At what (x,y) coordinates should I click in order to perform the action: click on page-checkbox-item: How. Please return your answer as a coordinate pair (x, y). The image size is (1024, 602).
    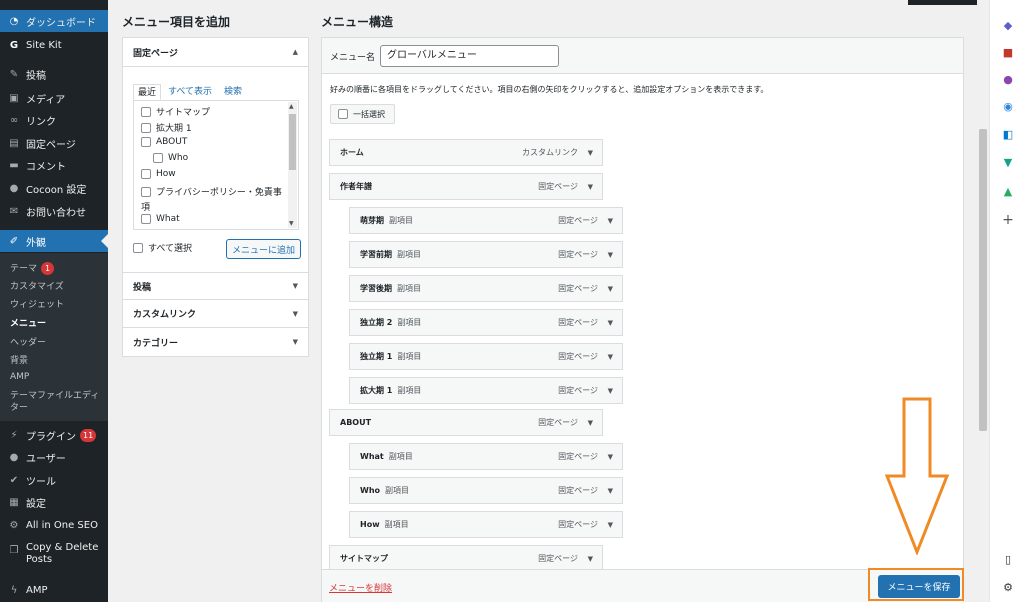
    Looking at the image, I should click on (158, 174).